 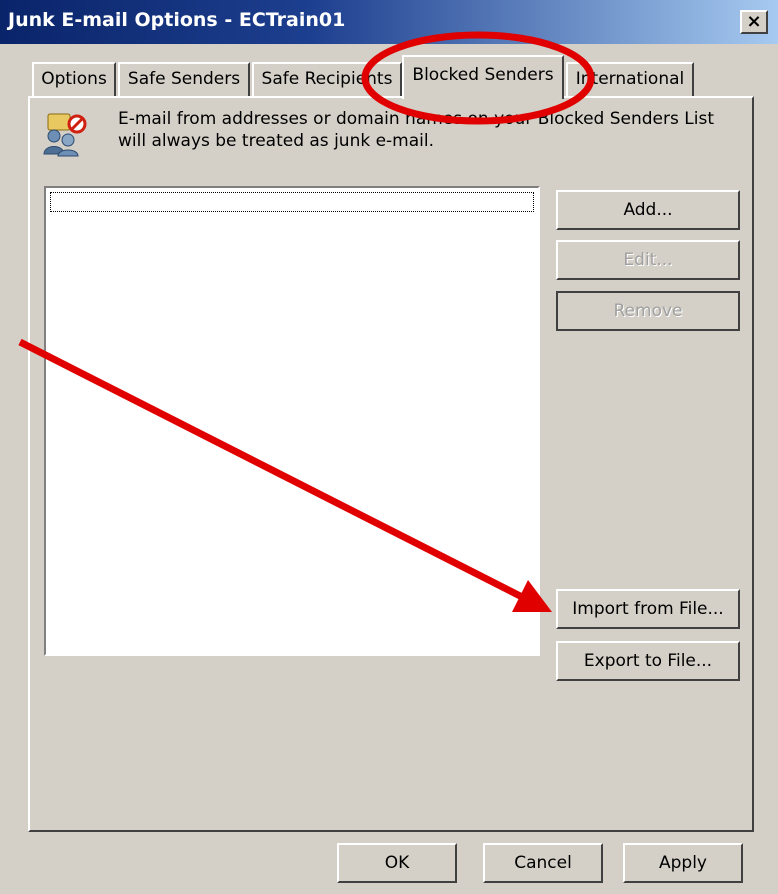 I want to click on ok-button: OK, so click(x=397, y=863).